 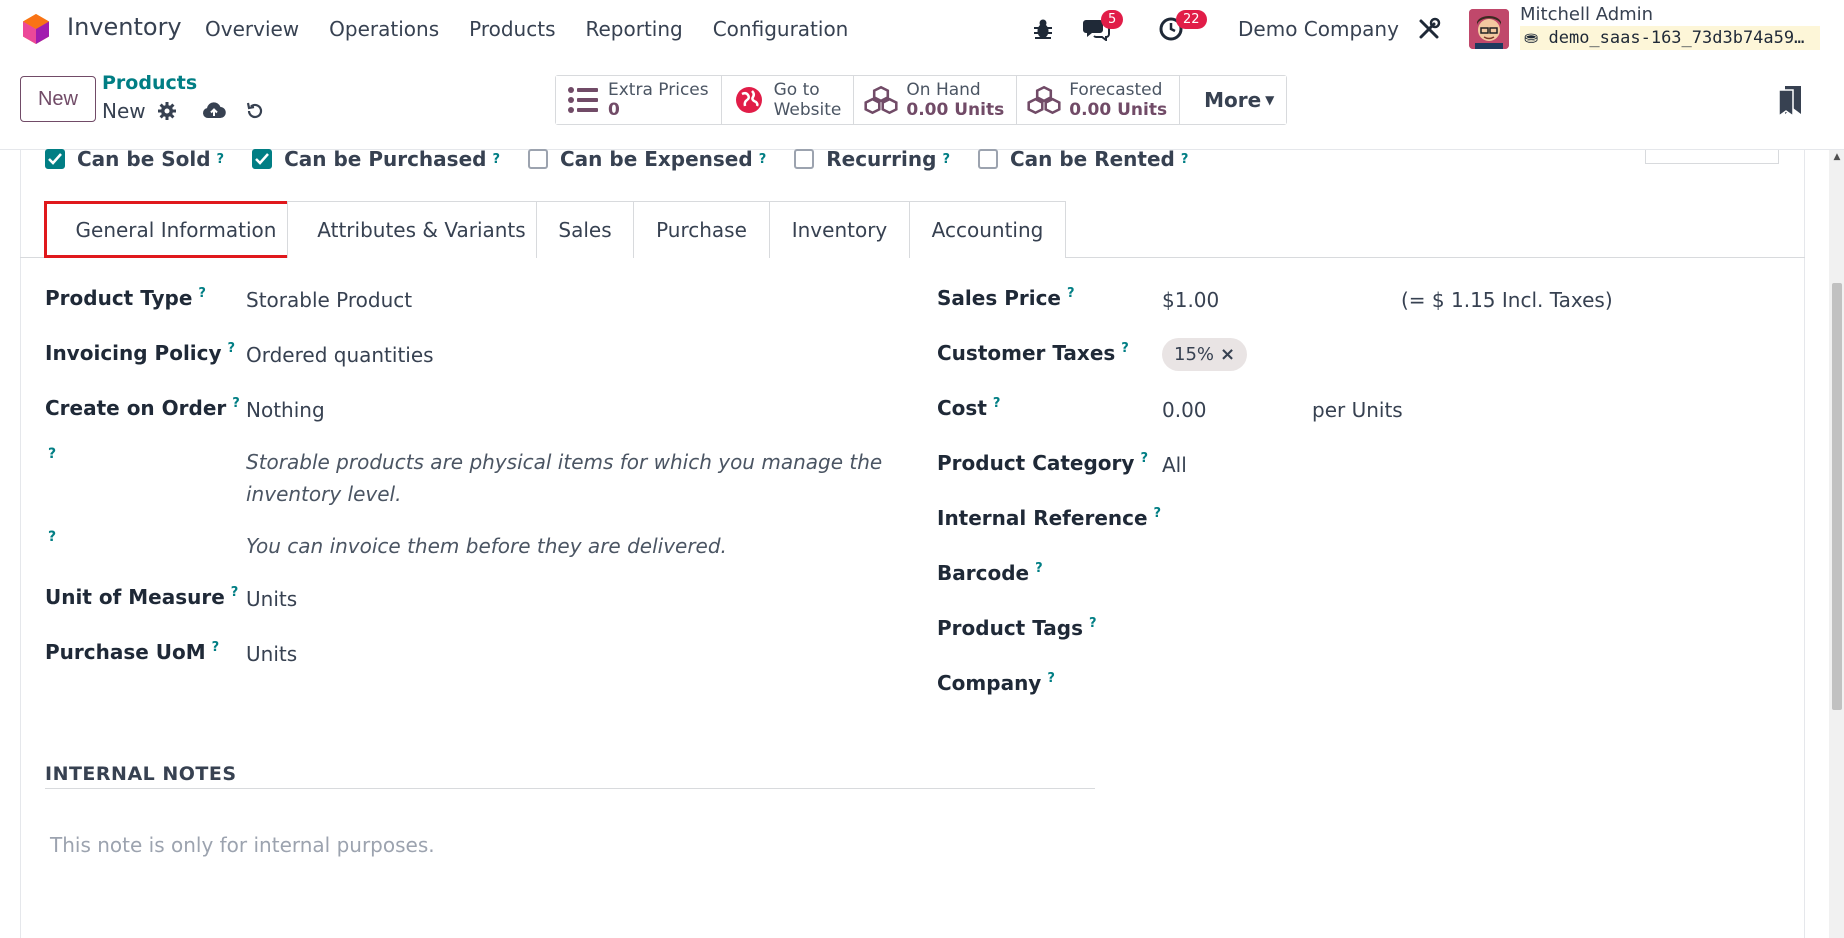 What do you see at coordinates (955, 110) in the screenshot?
I see `on-hand-value: 0.00 Units` at bounding box center [955, 110].